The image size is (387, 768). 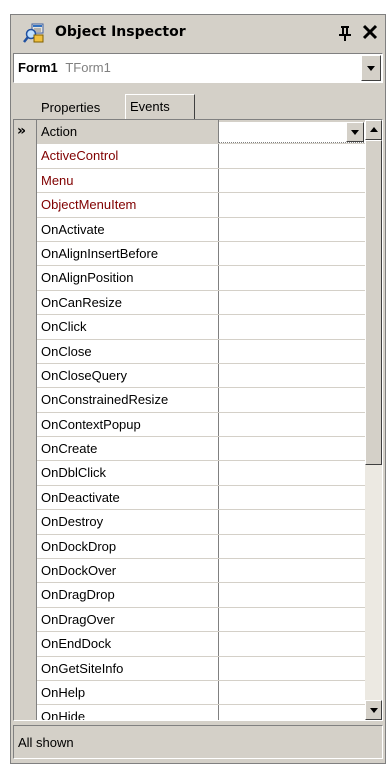 I want to click on object-selector-dropdown-button, so click(x=371, y=68).